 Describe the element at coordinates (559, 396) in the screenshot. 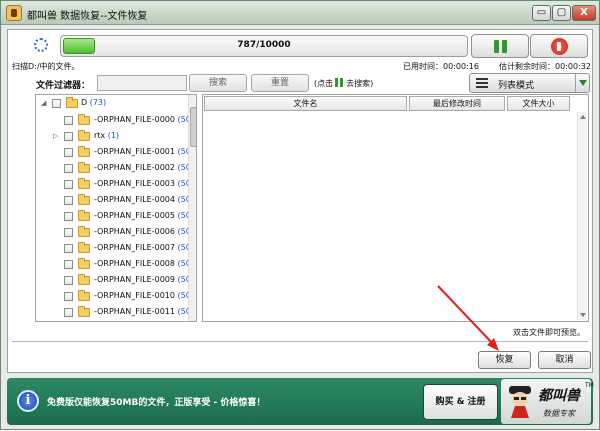

I see `brand-name: 都叫兽` at that location.